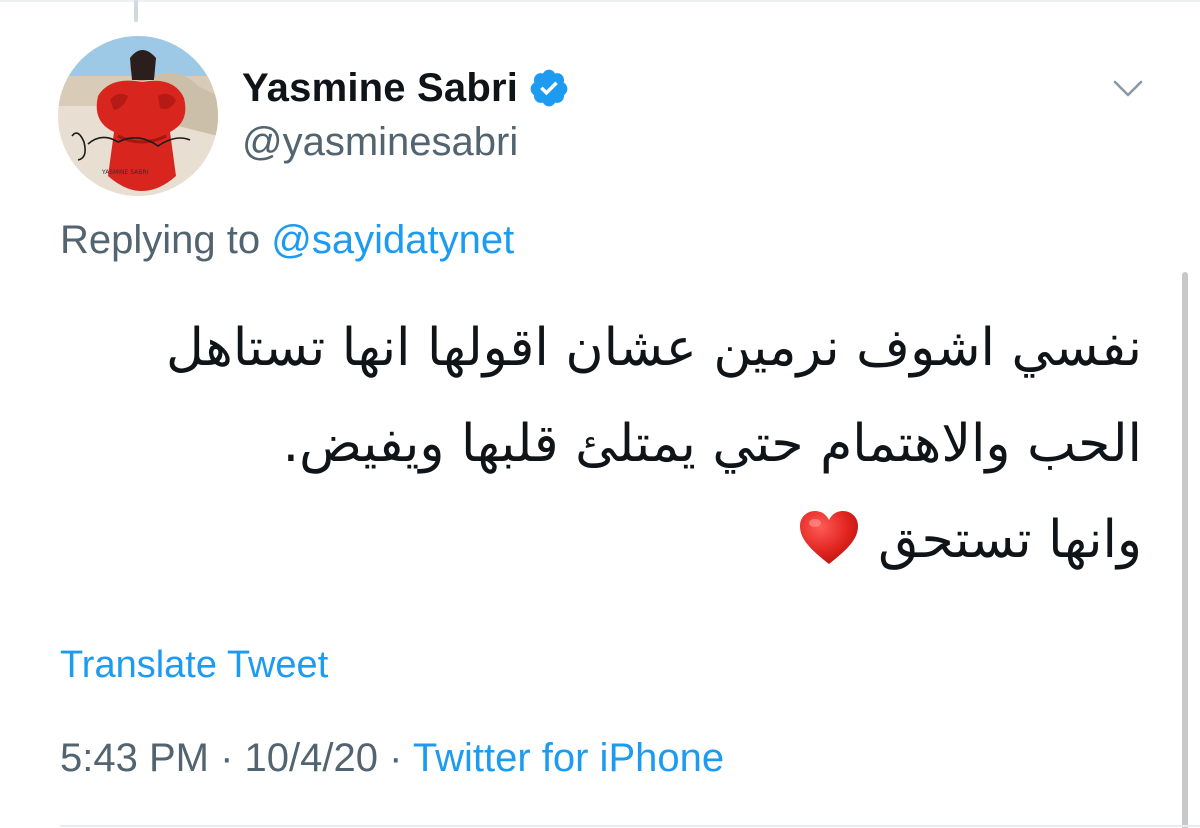 This screenshot has height=828, width=1200. I want to click on tweet-text-line: الحب والاهتمام حتي يمتلئ قلبها ويفيض., so click(712, 444).